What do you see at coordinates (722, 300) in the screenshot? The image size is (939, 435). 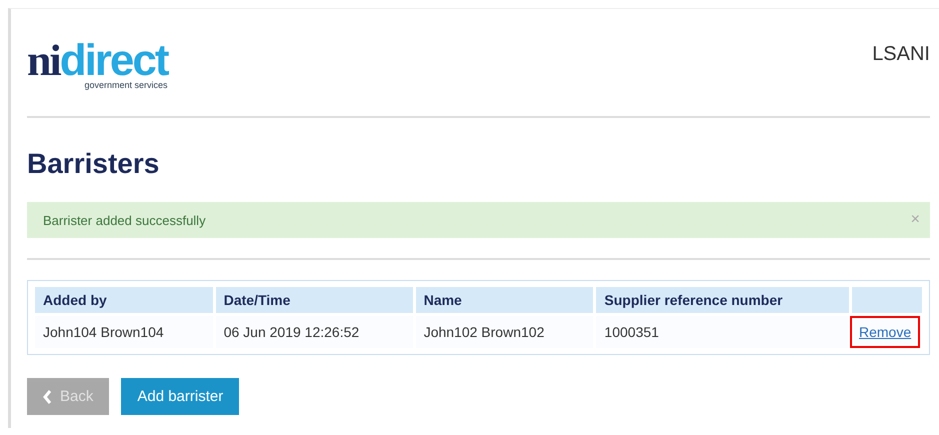 I see `column-header: Supplier reference number` at bounding box center [722, 300].